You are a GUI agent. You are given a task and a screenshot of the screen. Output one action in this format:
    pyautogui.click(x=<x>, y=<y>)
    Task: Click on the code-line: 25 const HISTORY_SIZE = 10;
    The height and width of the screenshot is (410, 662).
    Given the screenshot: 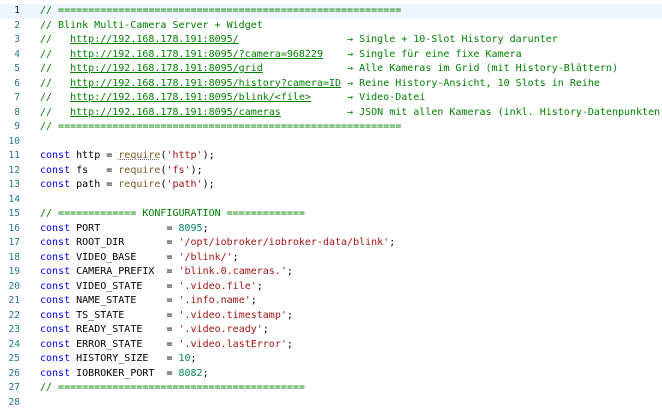 What is the action you would take?
    pyautogui.click(x=331, y=359)
    